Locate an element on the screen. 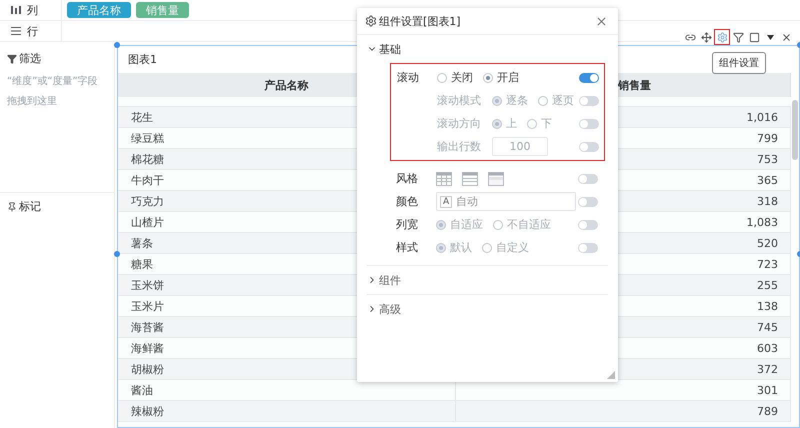 This screenshot has height=428, width=800. section-title: 组件 is located at coordinates (390, 280).